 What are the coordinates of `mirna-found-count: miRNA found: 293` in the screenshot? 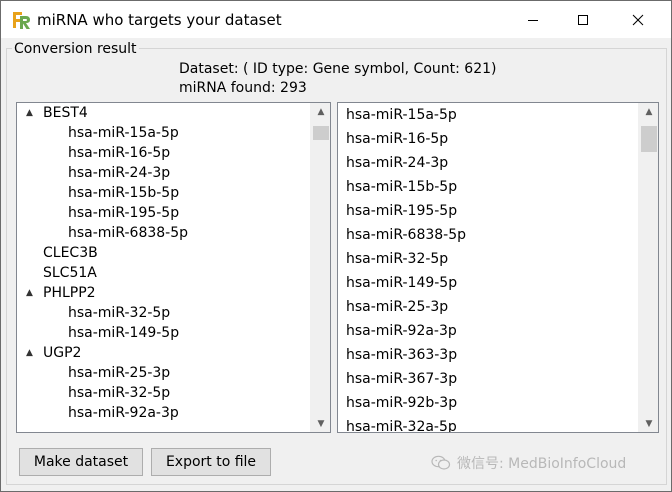 It's located at (243, 88).